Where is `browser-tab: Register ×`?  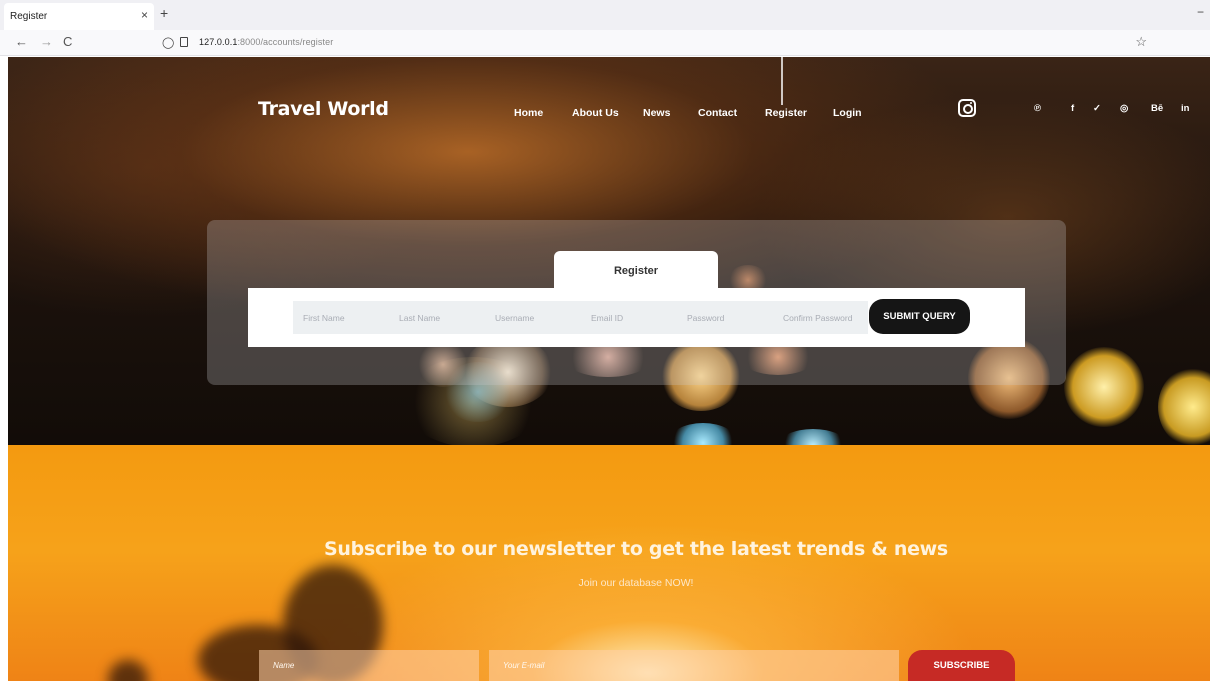 browser-tab: Register × is located at coordinates (79, 16).